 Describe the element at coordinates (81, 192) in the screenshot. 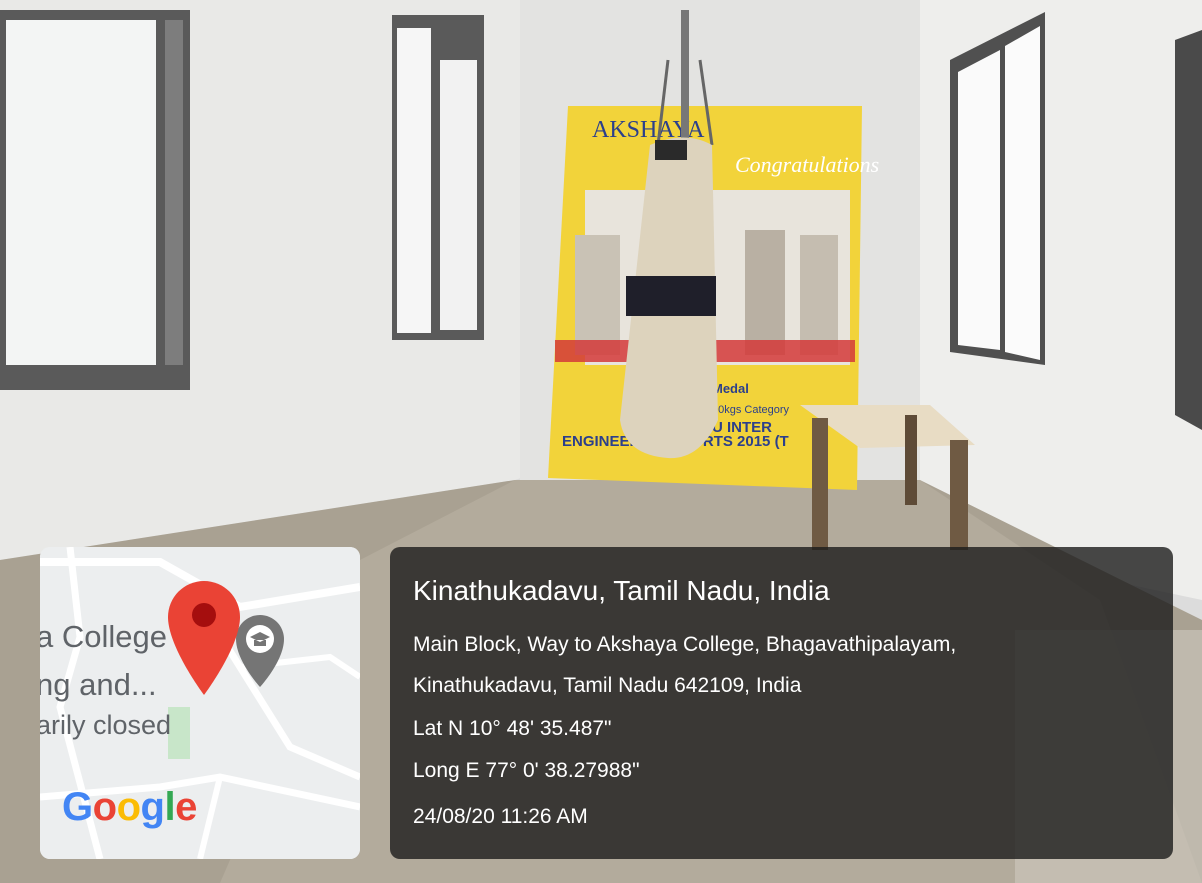

I see `left-window-glass` at that location.